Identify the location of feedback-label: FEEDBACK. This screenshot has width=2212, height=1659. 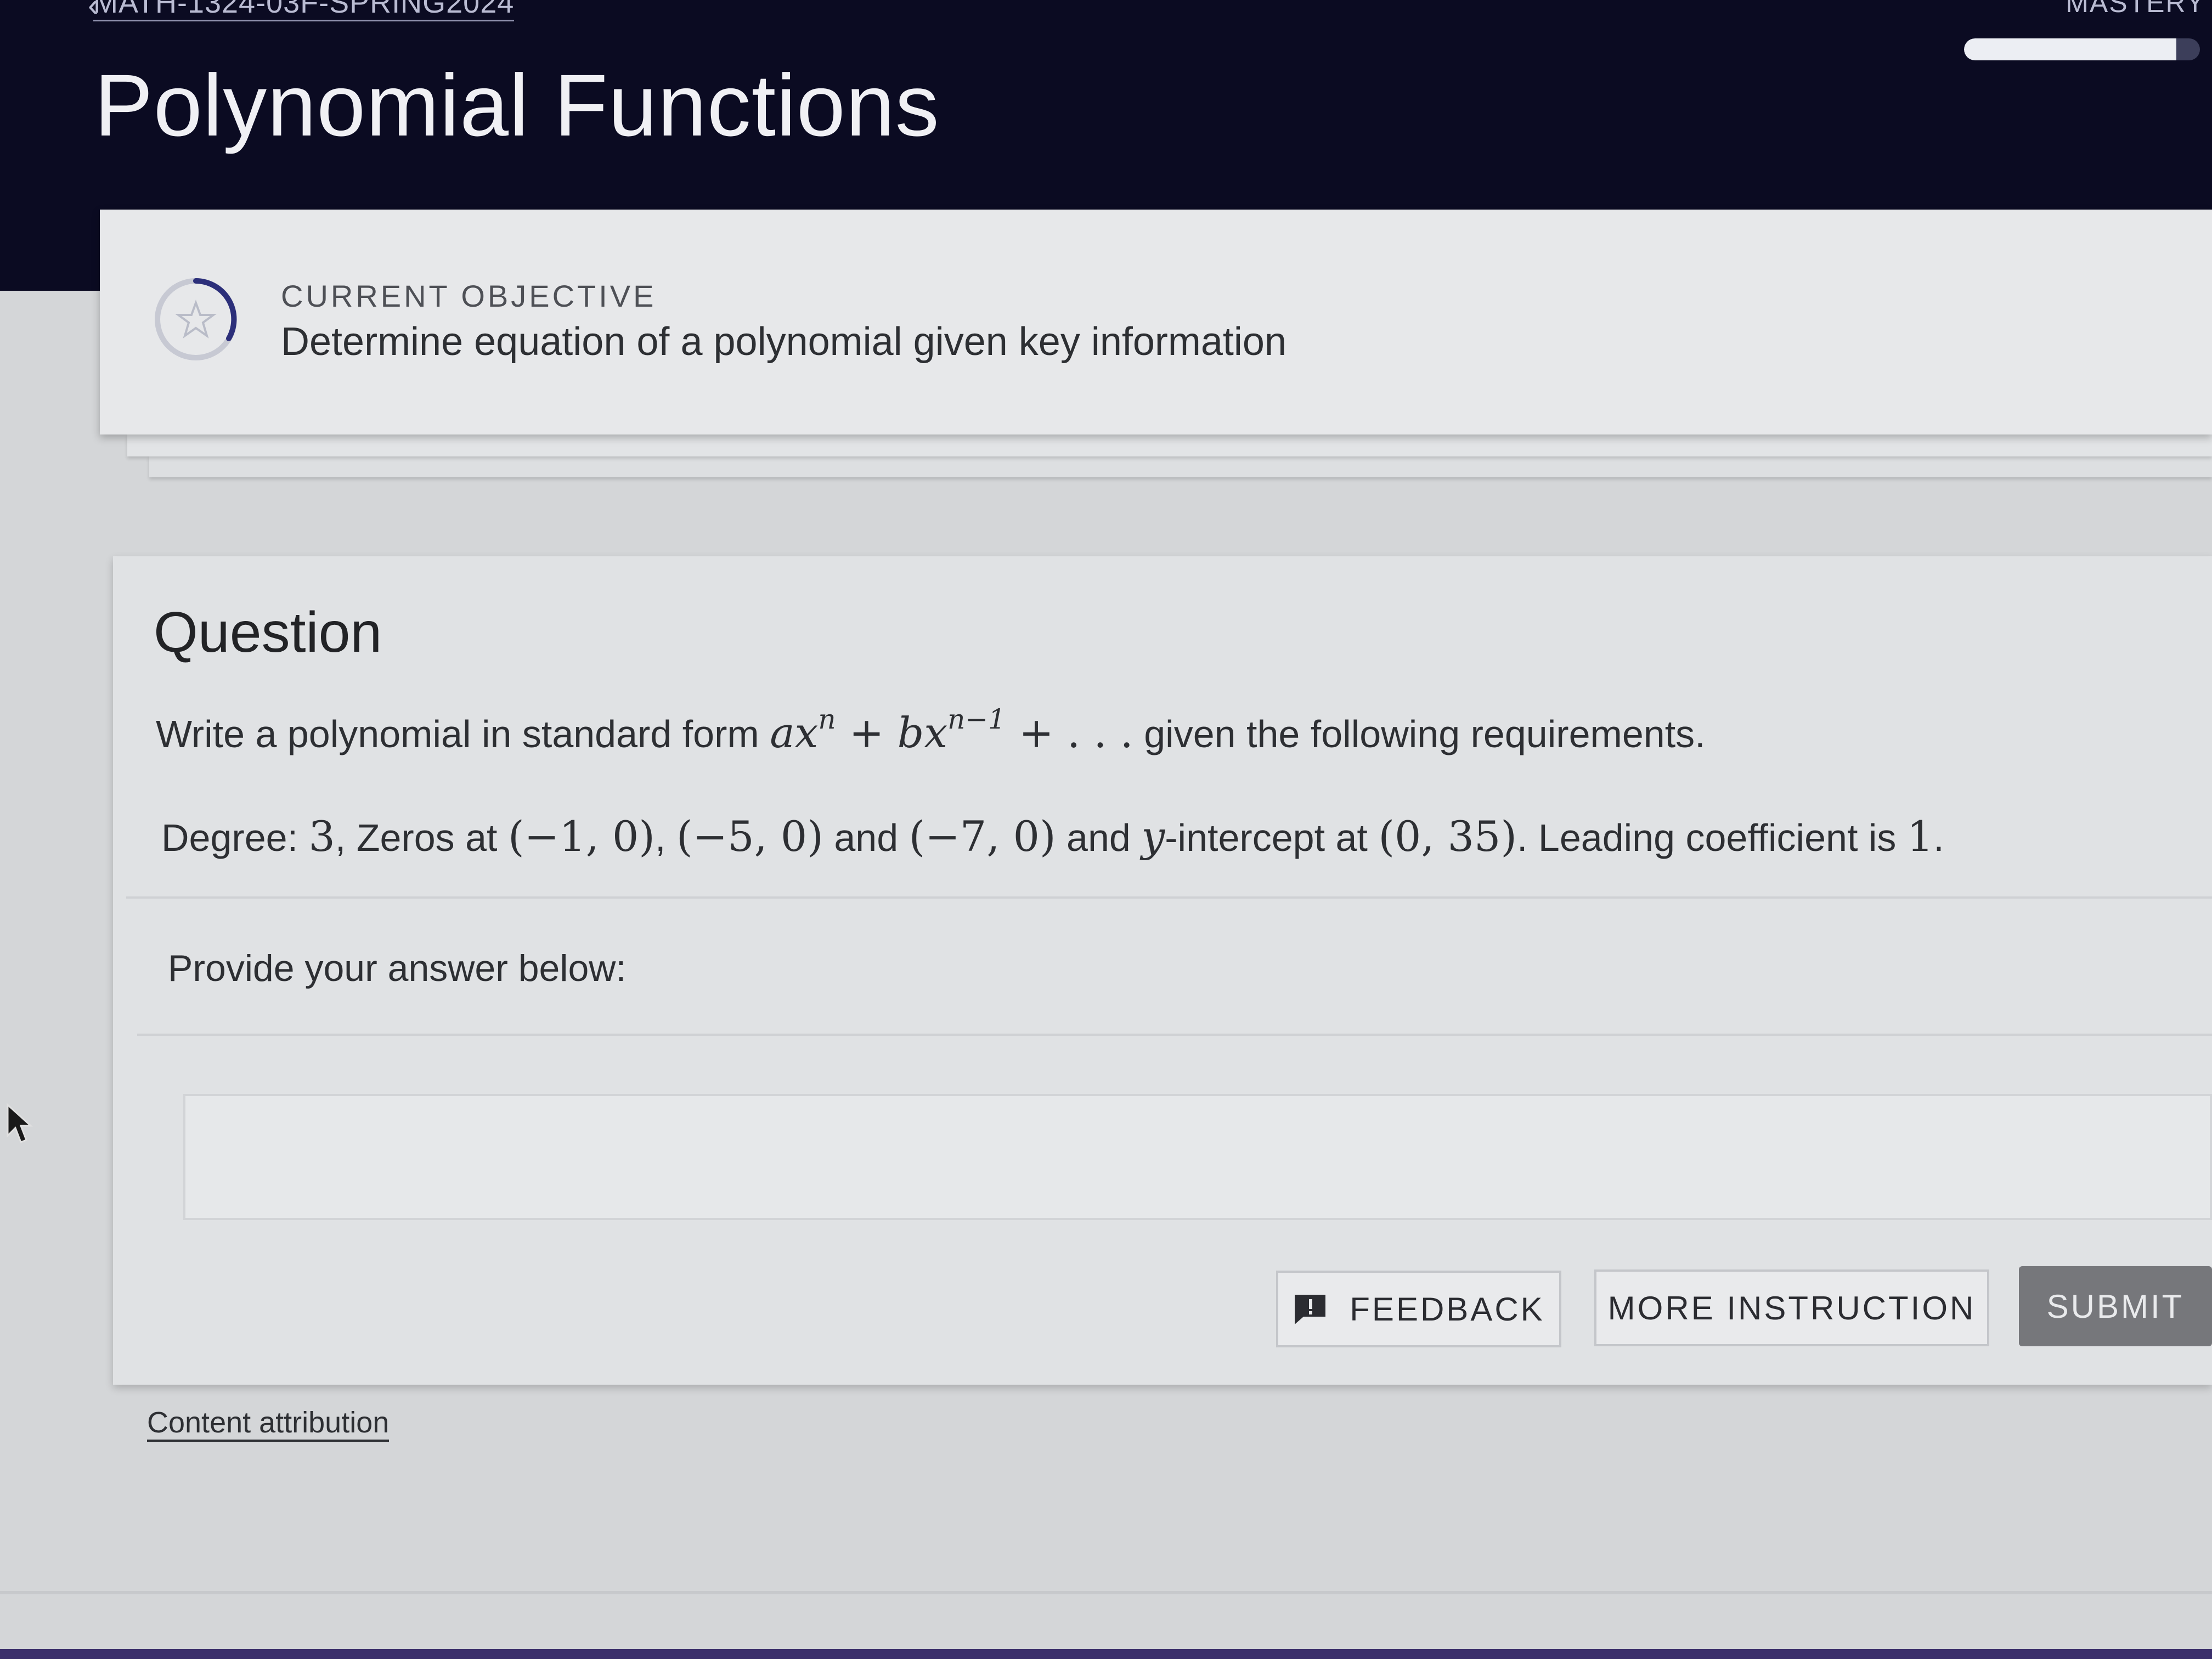
(1448, 1309).